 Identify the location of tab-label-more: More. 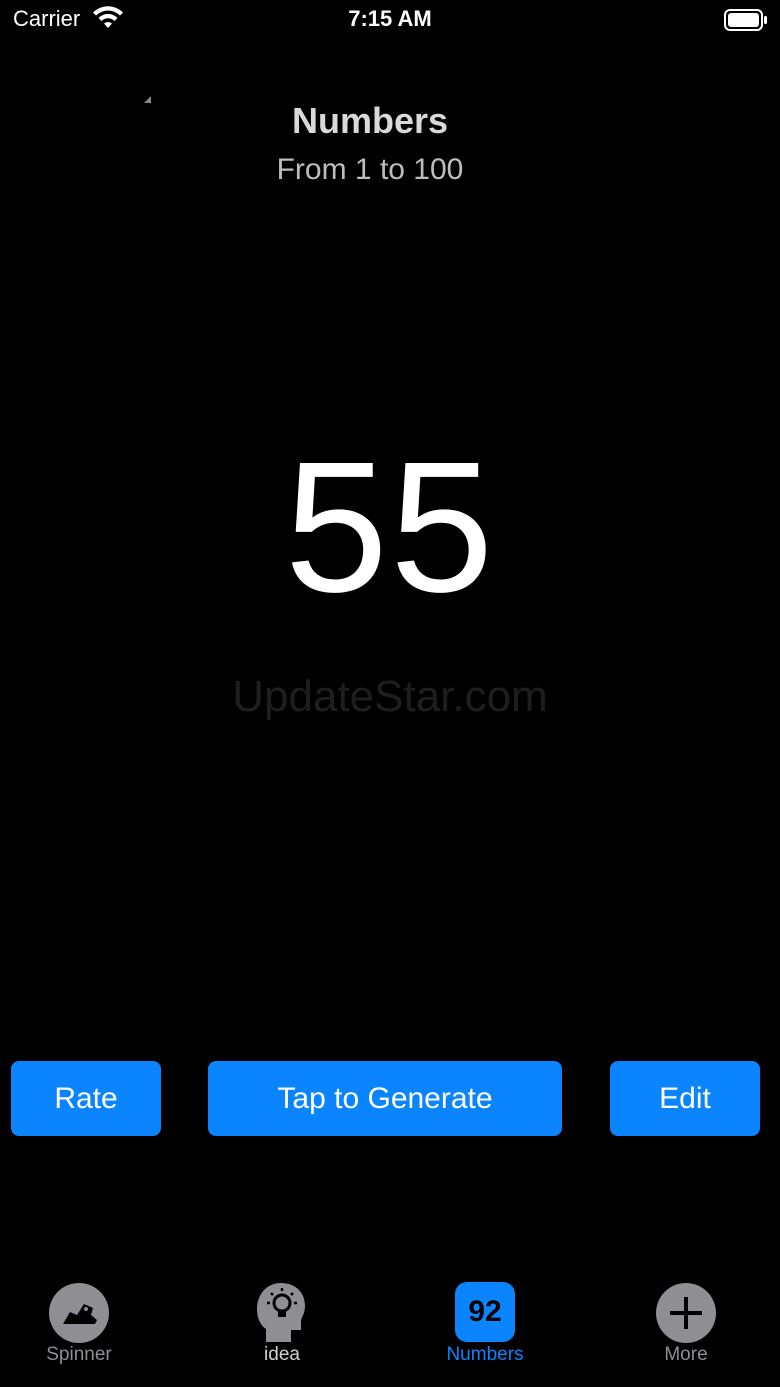
(686, 1354).